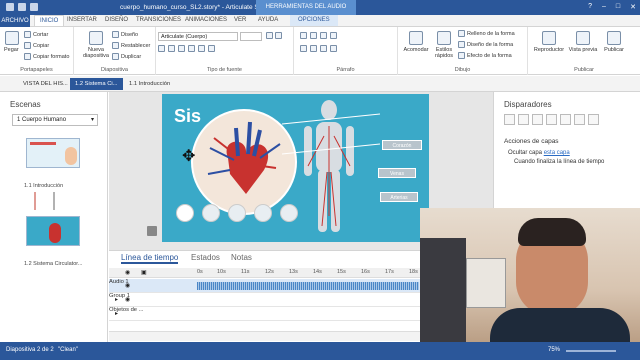  I want to click on shape-outline-button: Diseño de la forma, so click(485, 44).